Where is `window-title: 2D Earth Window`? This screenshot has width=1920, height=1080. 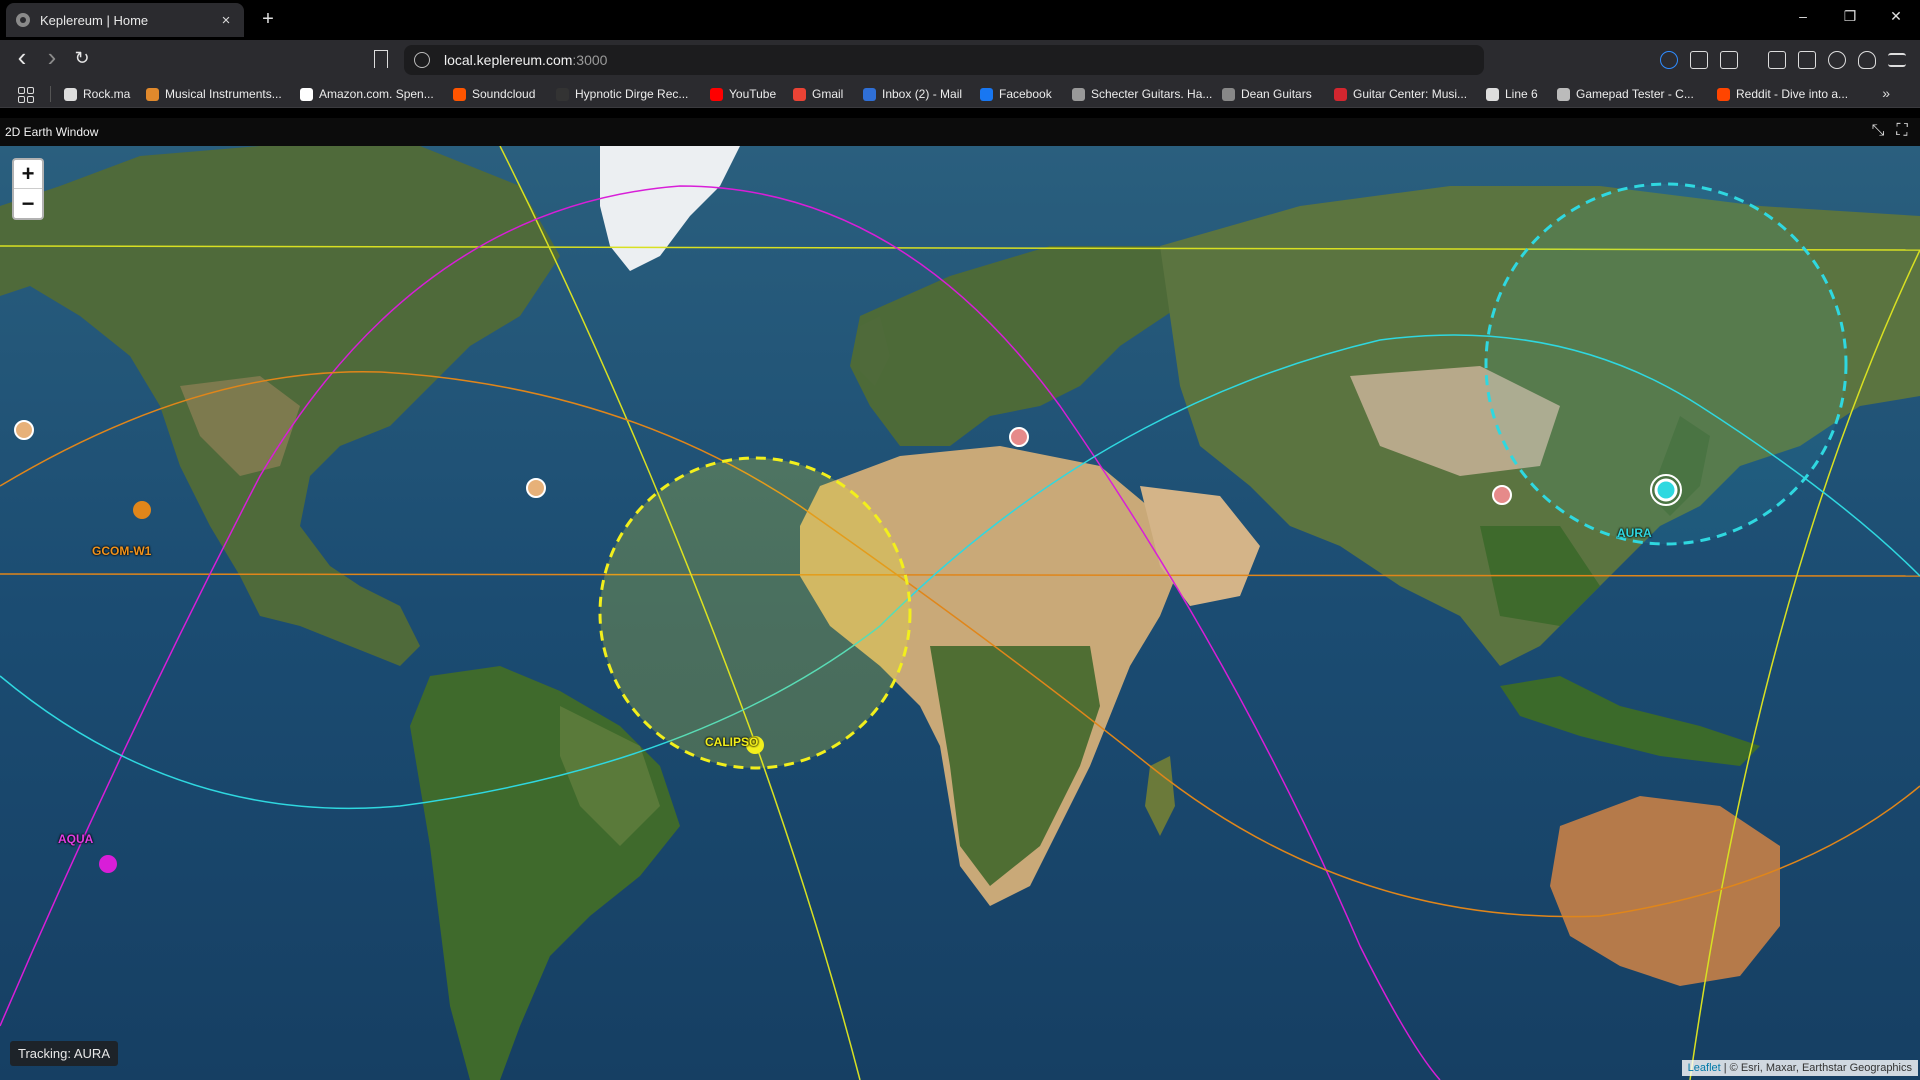 window-title: 2D Earth Window is located at coordinates (52, 132).